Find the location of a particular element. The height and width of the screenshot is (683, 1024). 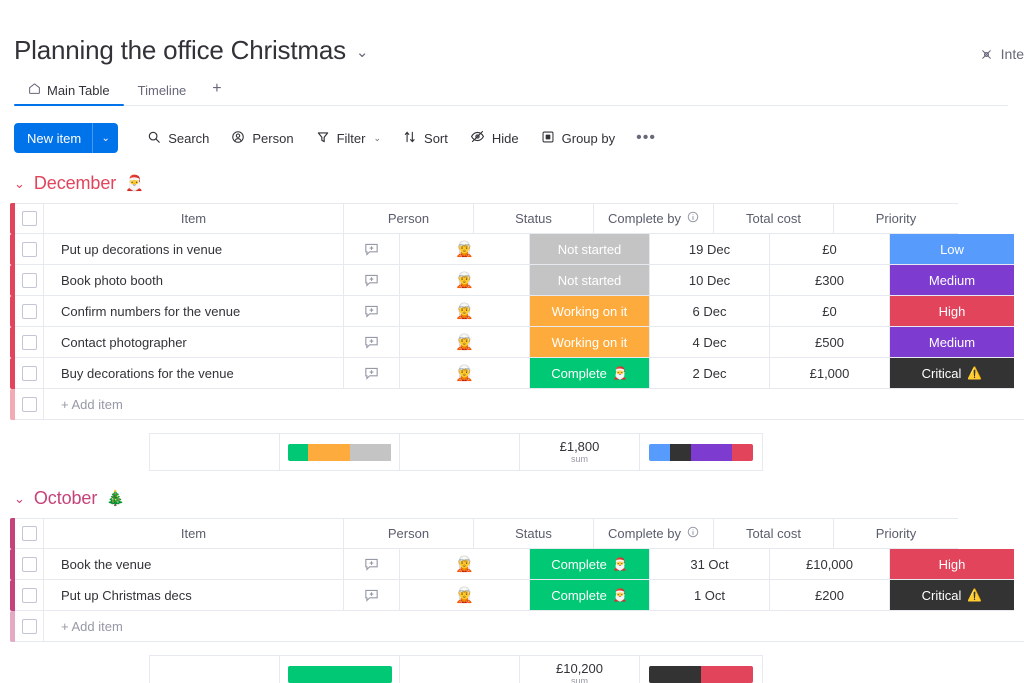

cell-status: Working on it is located at coordinates (590, 311).